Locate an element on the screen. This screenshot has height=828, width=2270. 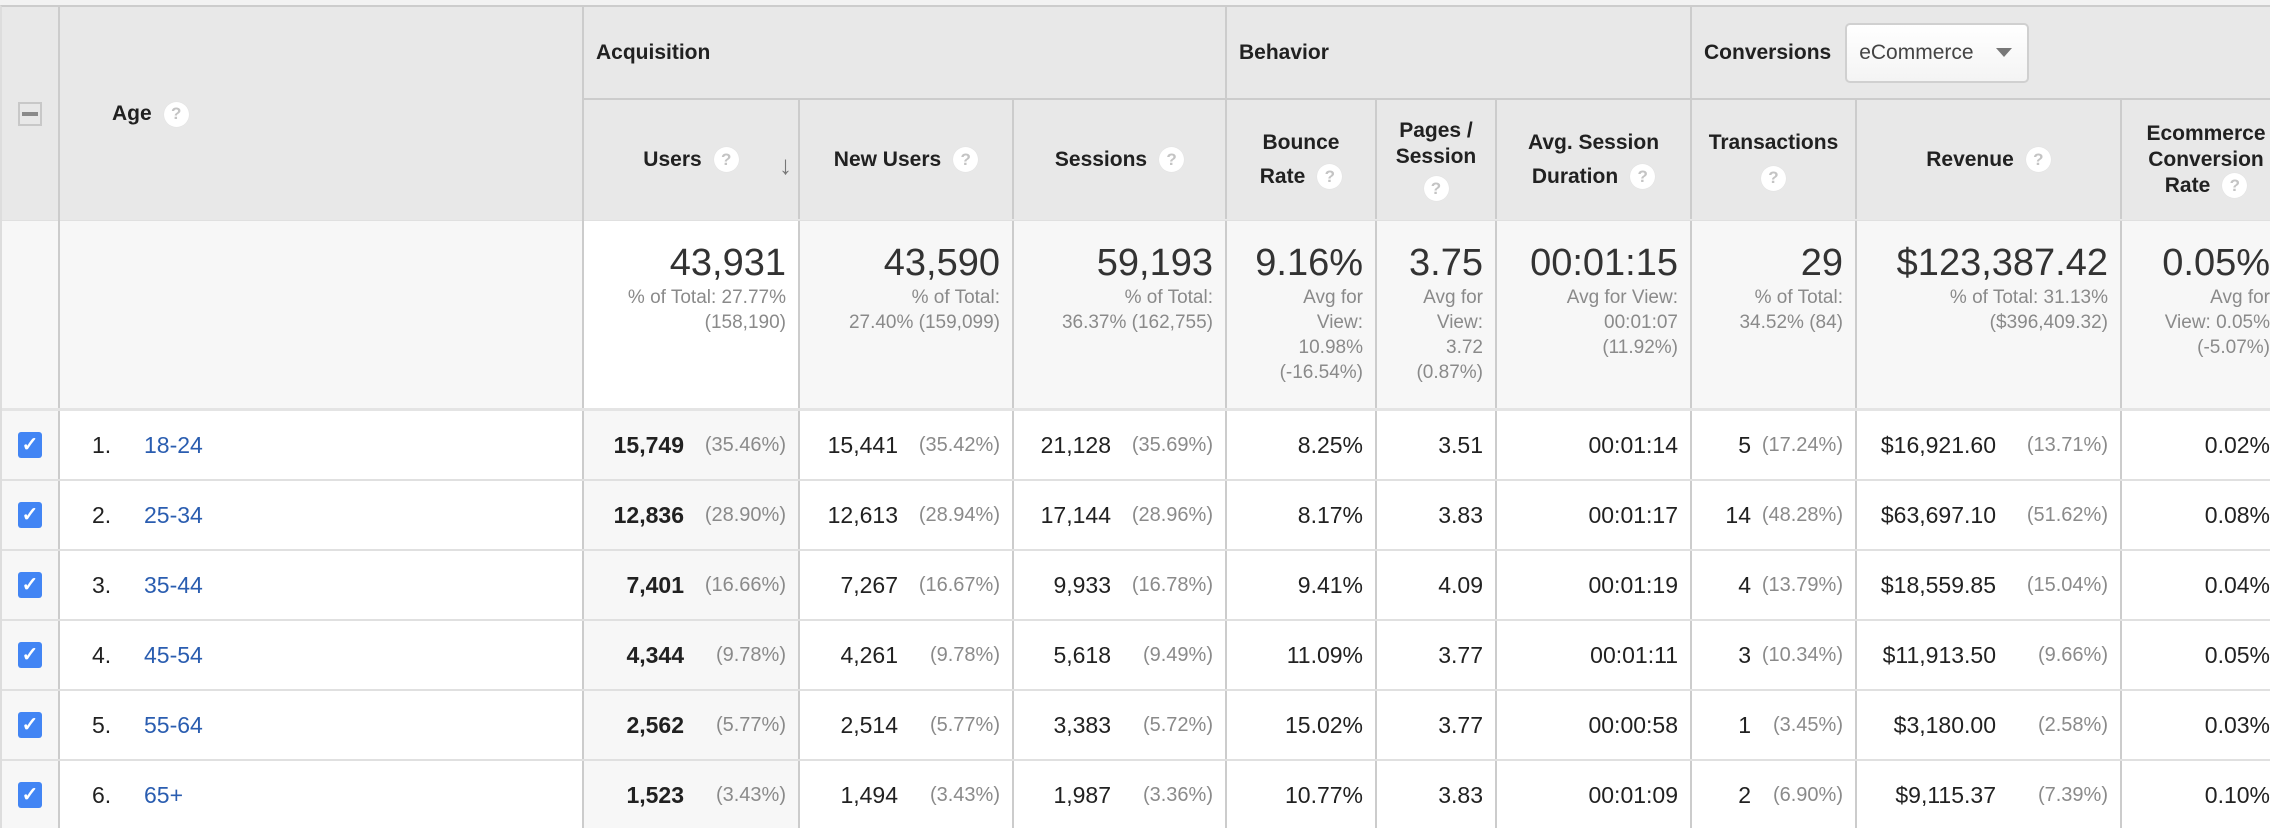
checkmark-icon: ✓ is located at coordinates (30, 445).